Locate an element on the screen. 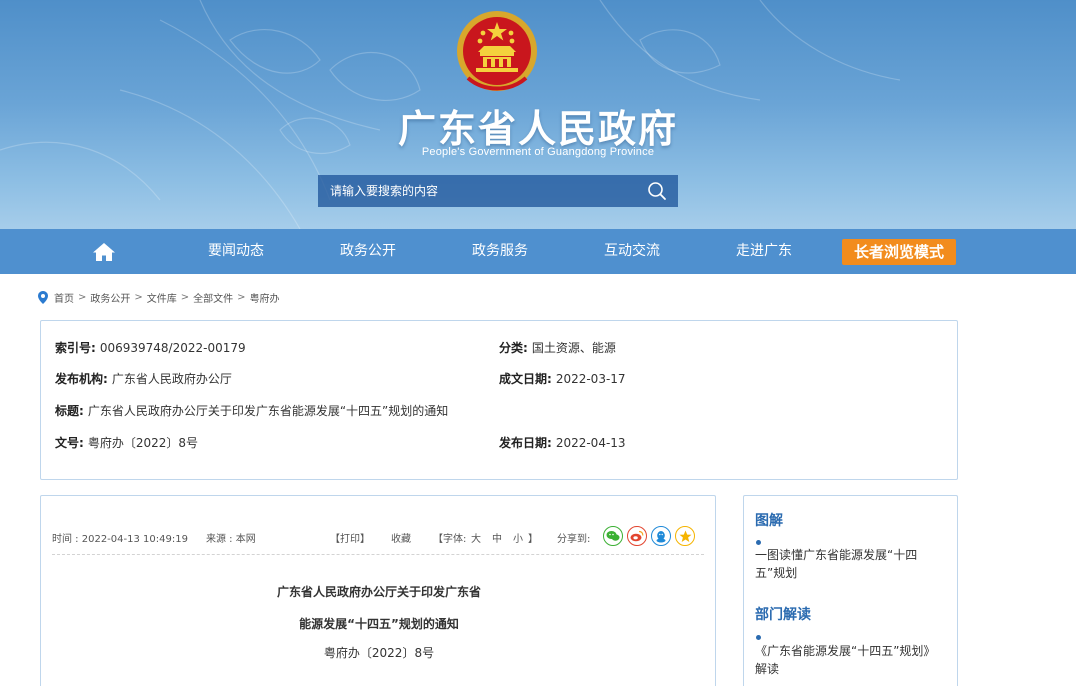  index-number-value: 006939748/2022-00179 is located at coordinates (172, 348).